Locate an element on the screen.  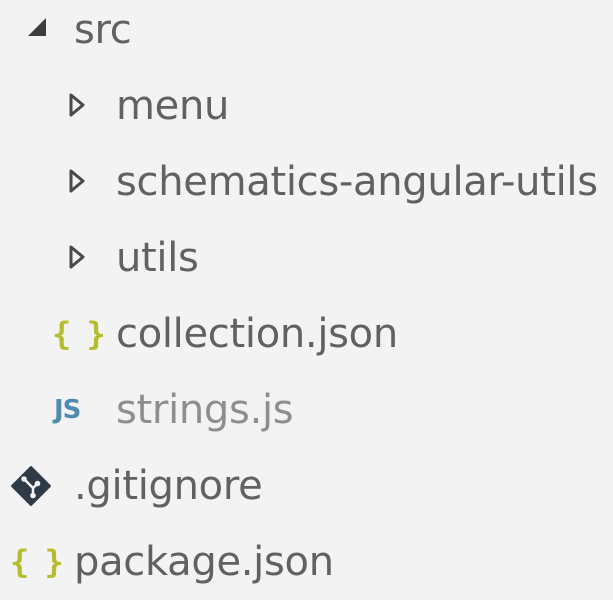
tree-item-schematics-angular-utils-folder: schematics-angular-utils is located at coordinates (306, 182).